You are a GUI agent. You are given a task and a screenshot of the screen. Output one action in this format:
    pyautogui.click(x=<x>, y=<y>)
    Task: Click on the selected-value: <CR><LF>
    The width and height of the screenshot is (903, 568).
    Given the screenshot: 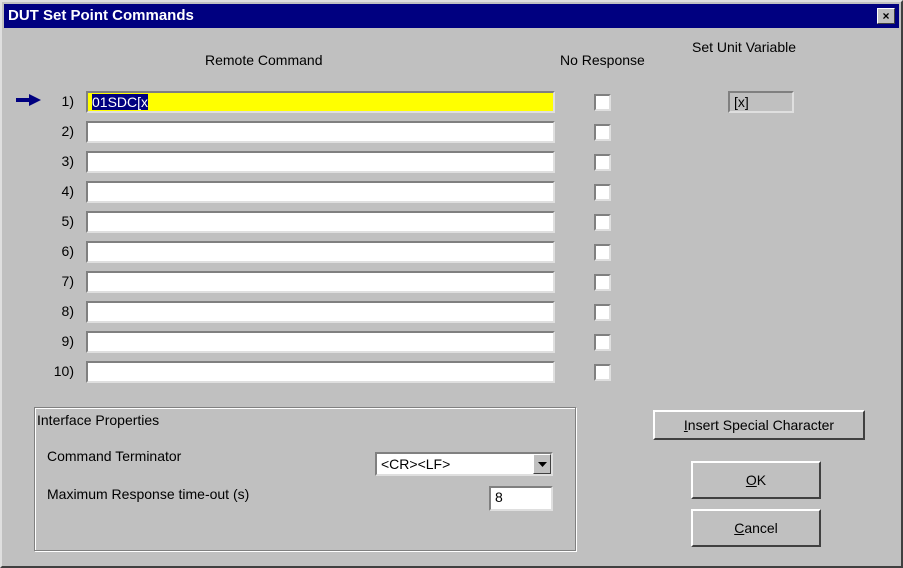 What is the action you would take?
    pyautogui.click(x=416, y=464)
    